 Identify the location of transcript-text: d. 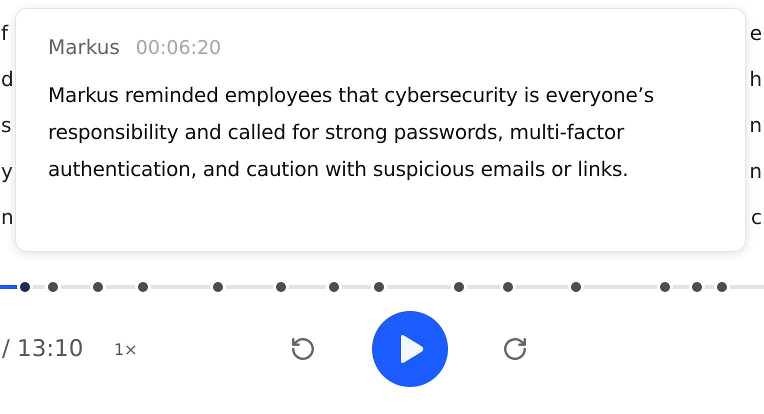
(7, 79).